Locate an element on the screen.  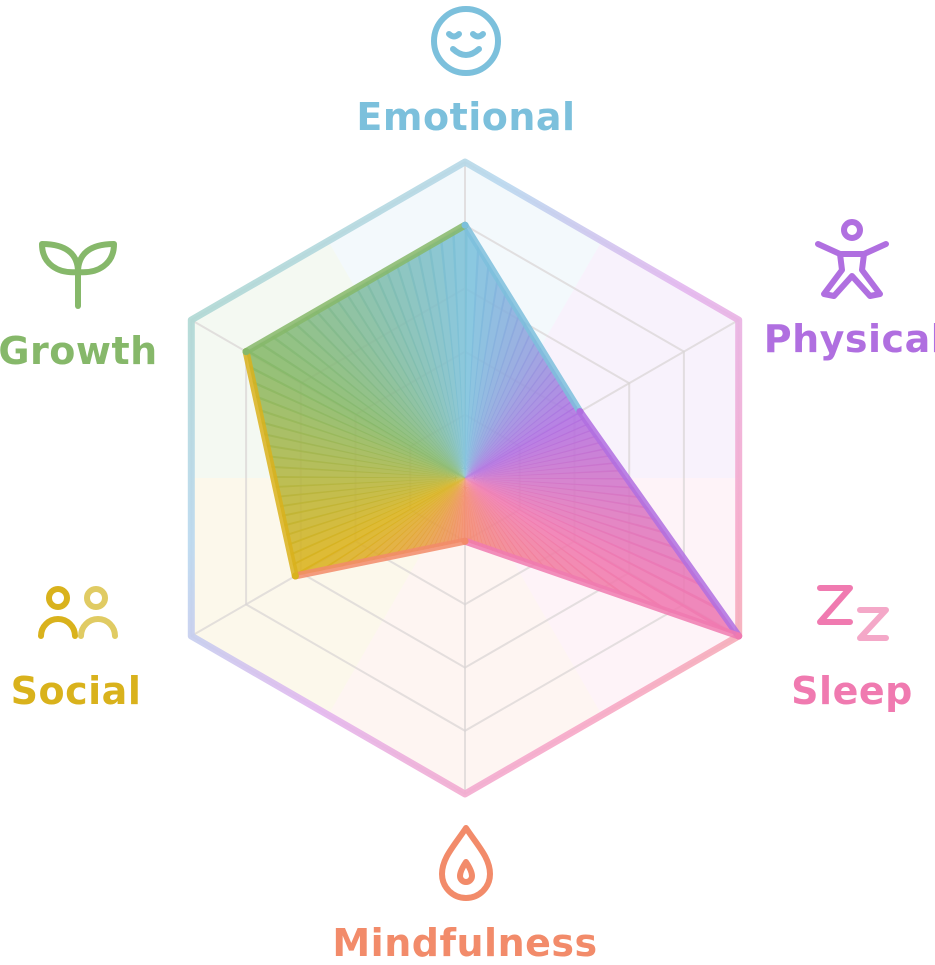
person-stretch-icon is located at coordinates (852, 259).